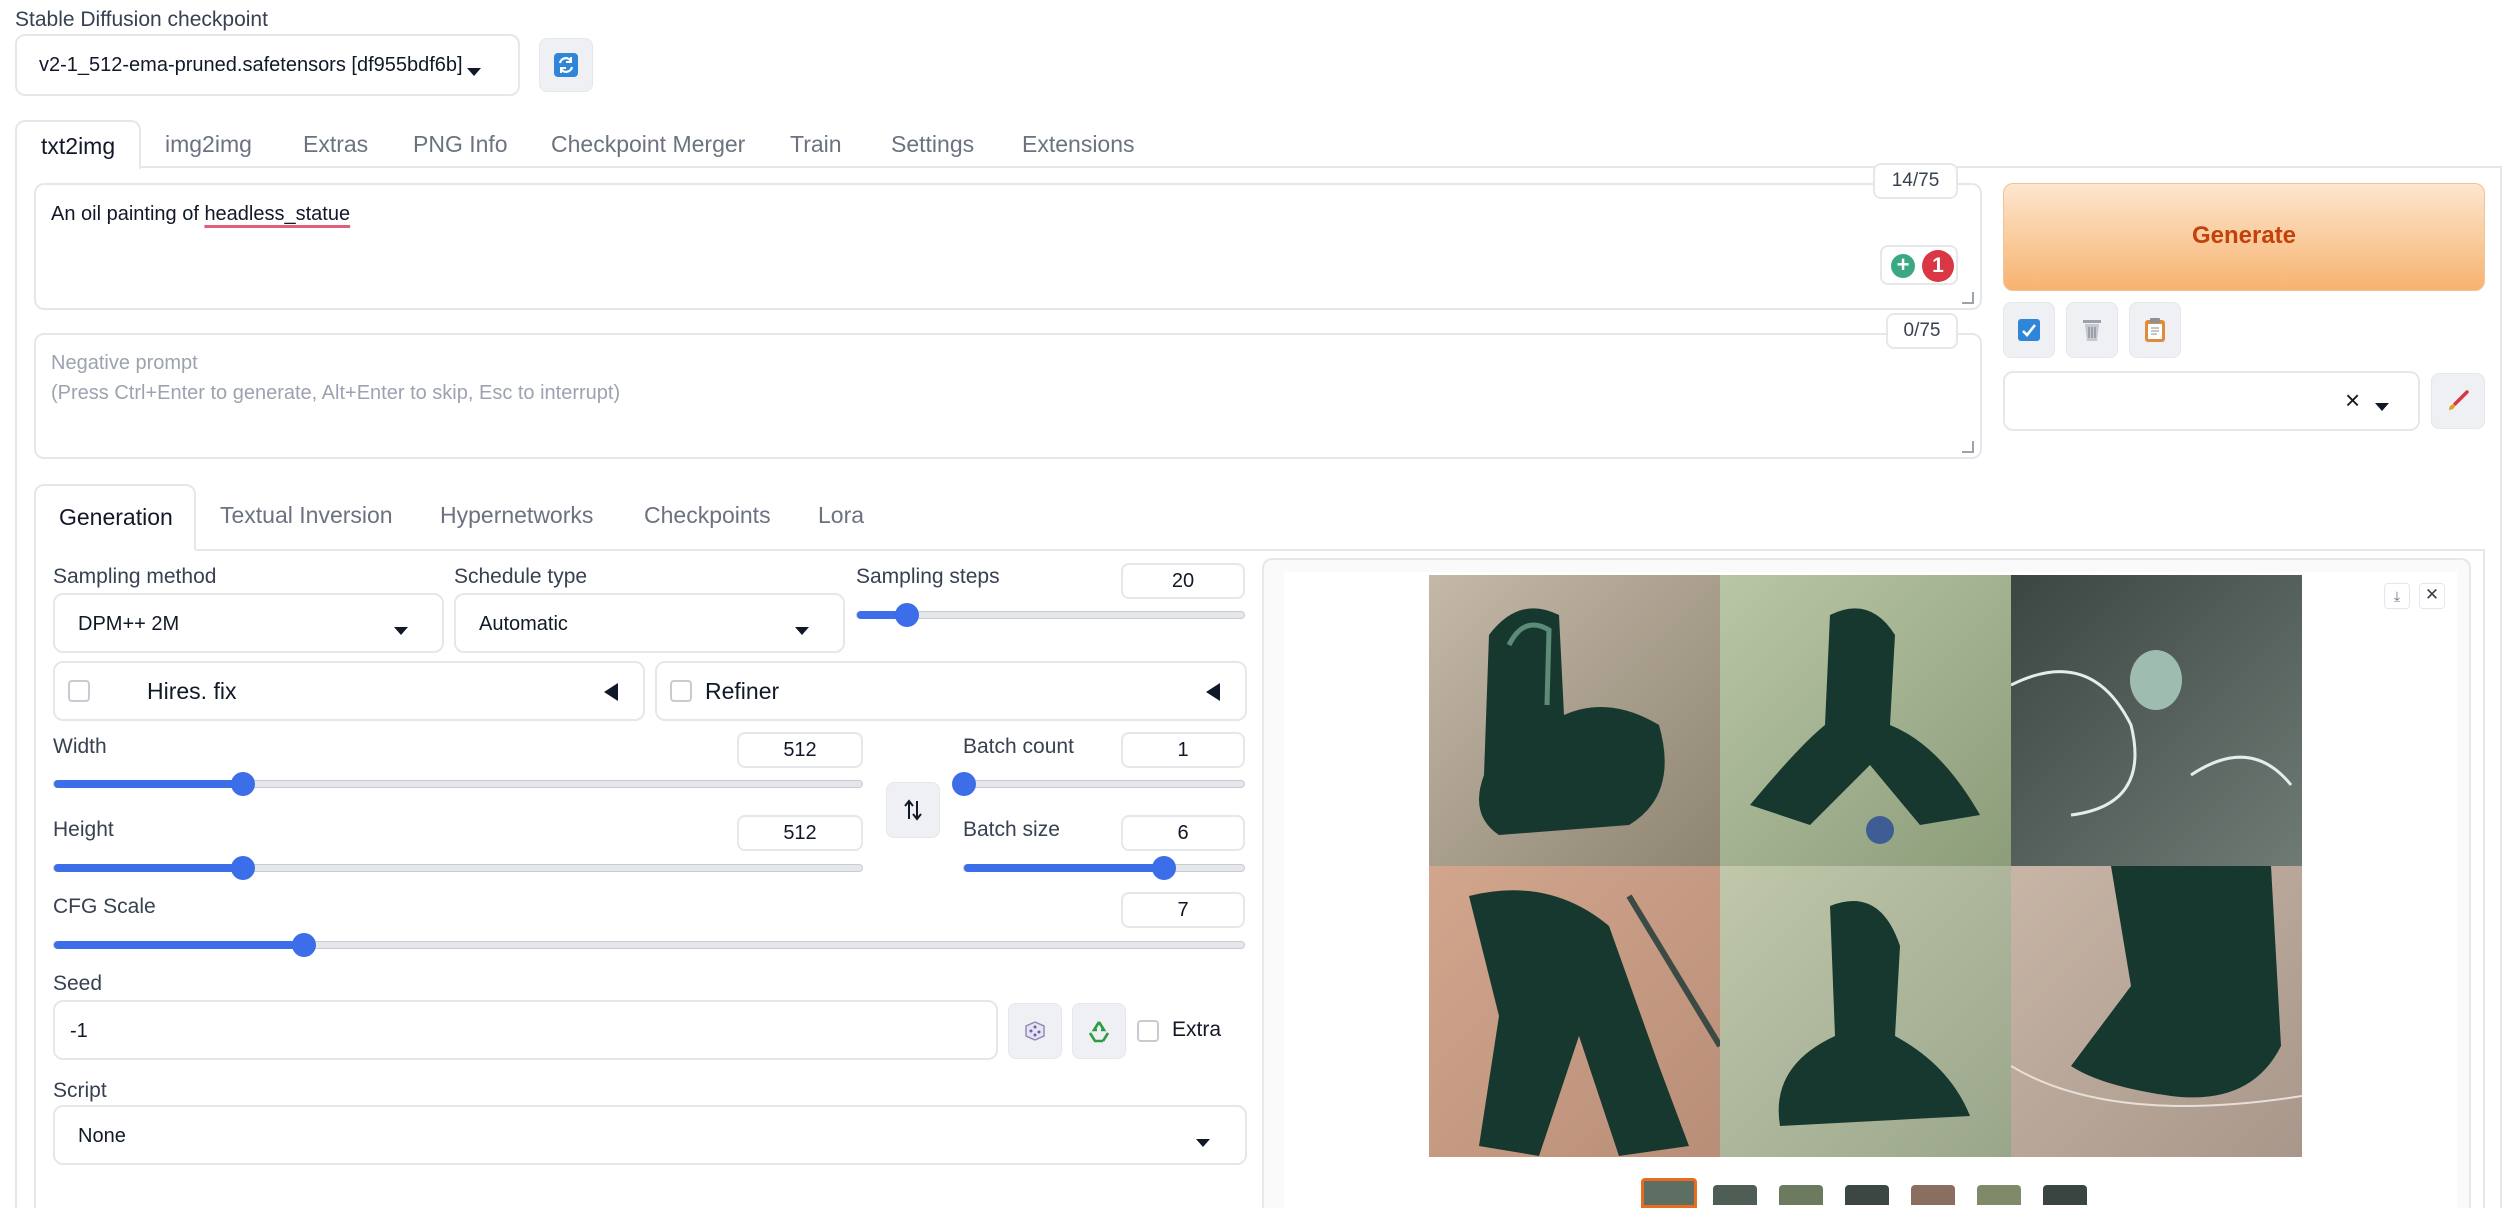 Image resolution: width=2512 pixels, height=1208 pixels. What do you see at coordinates (1011, 829) in the screenshot?
I see `batch-size-label: Batch size` at bounding box center [1011, 829].